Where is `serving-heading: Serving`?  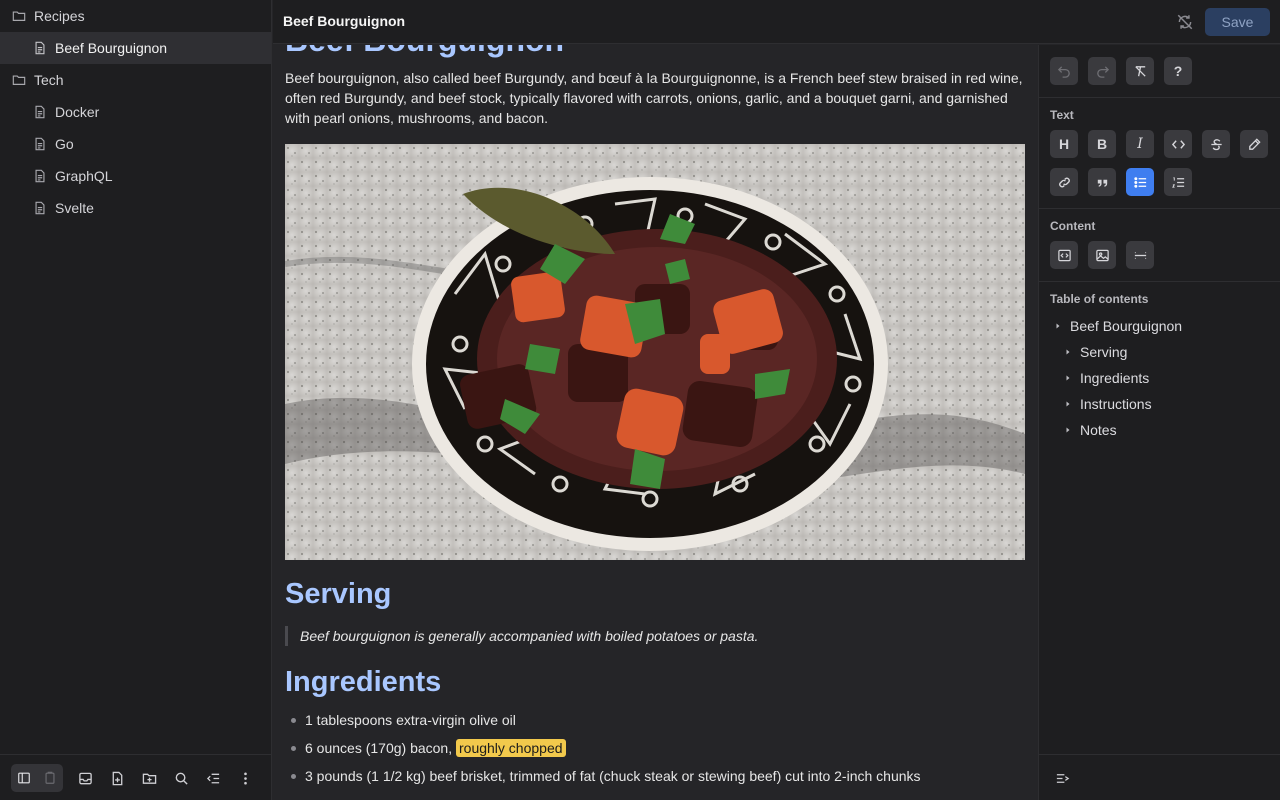
serving-heading: Serving is located at coordinates (338, 594).